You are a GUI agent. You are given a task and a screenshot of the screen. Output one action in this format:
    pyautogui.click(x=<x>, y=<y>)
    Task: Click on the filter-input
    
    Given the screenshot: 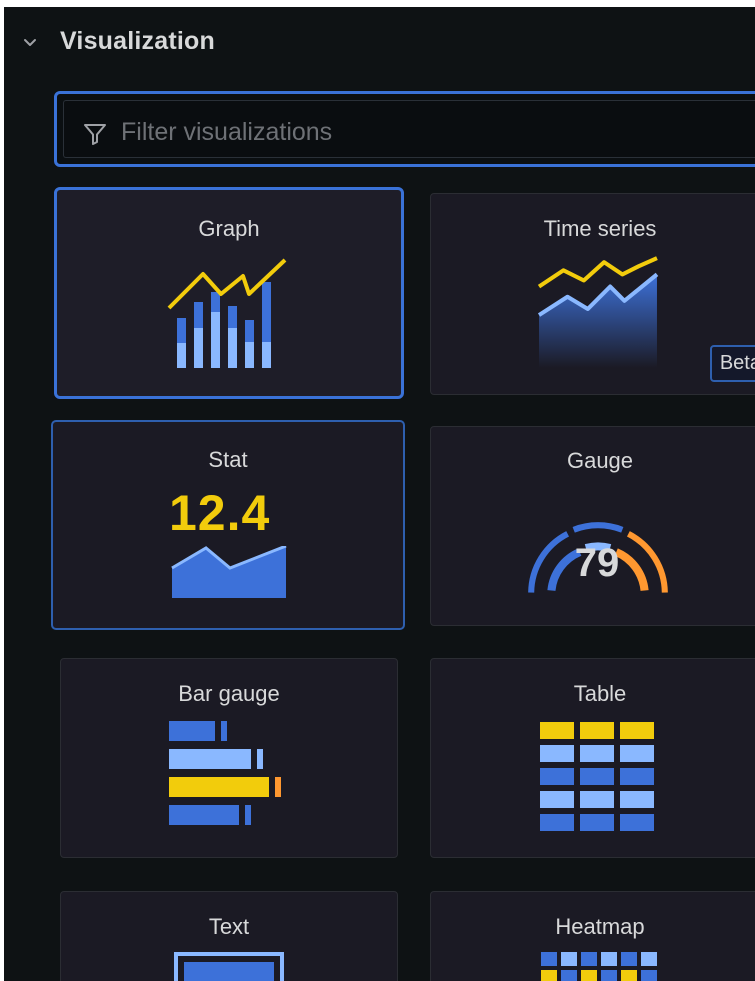 What is the action you would take?
    pyautogui.click(x=421, y=132)
    